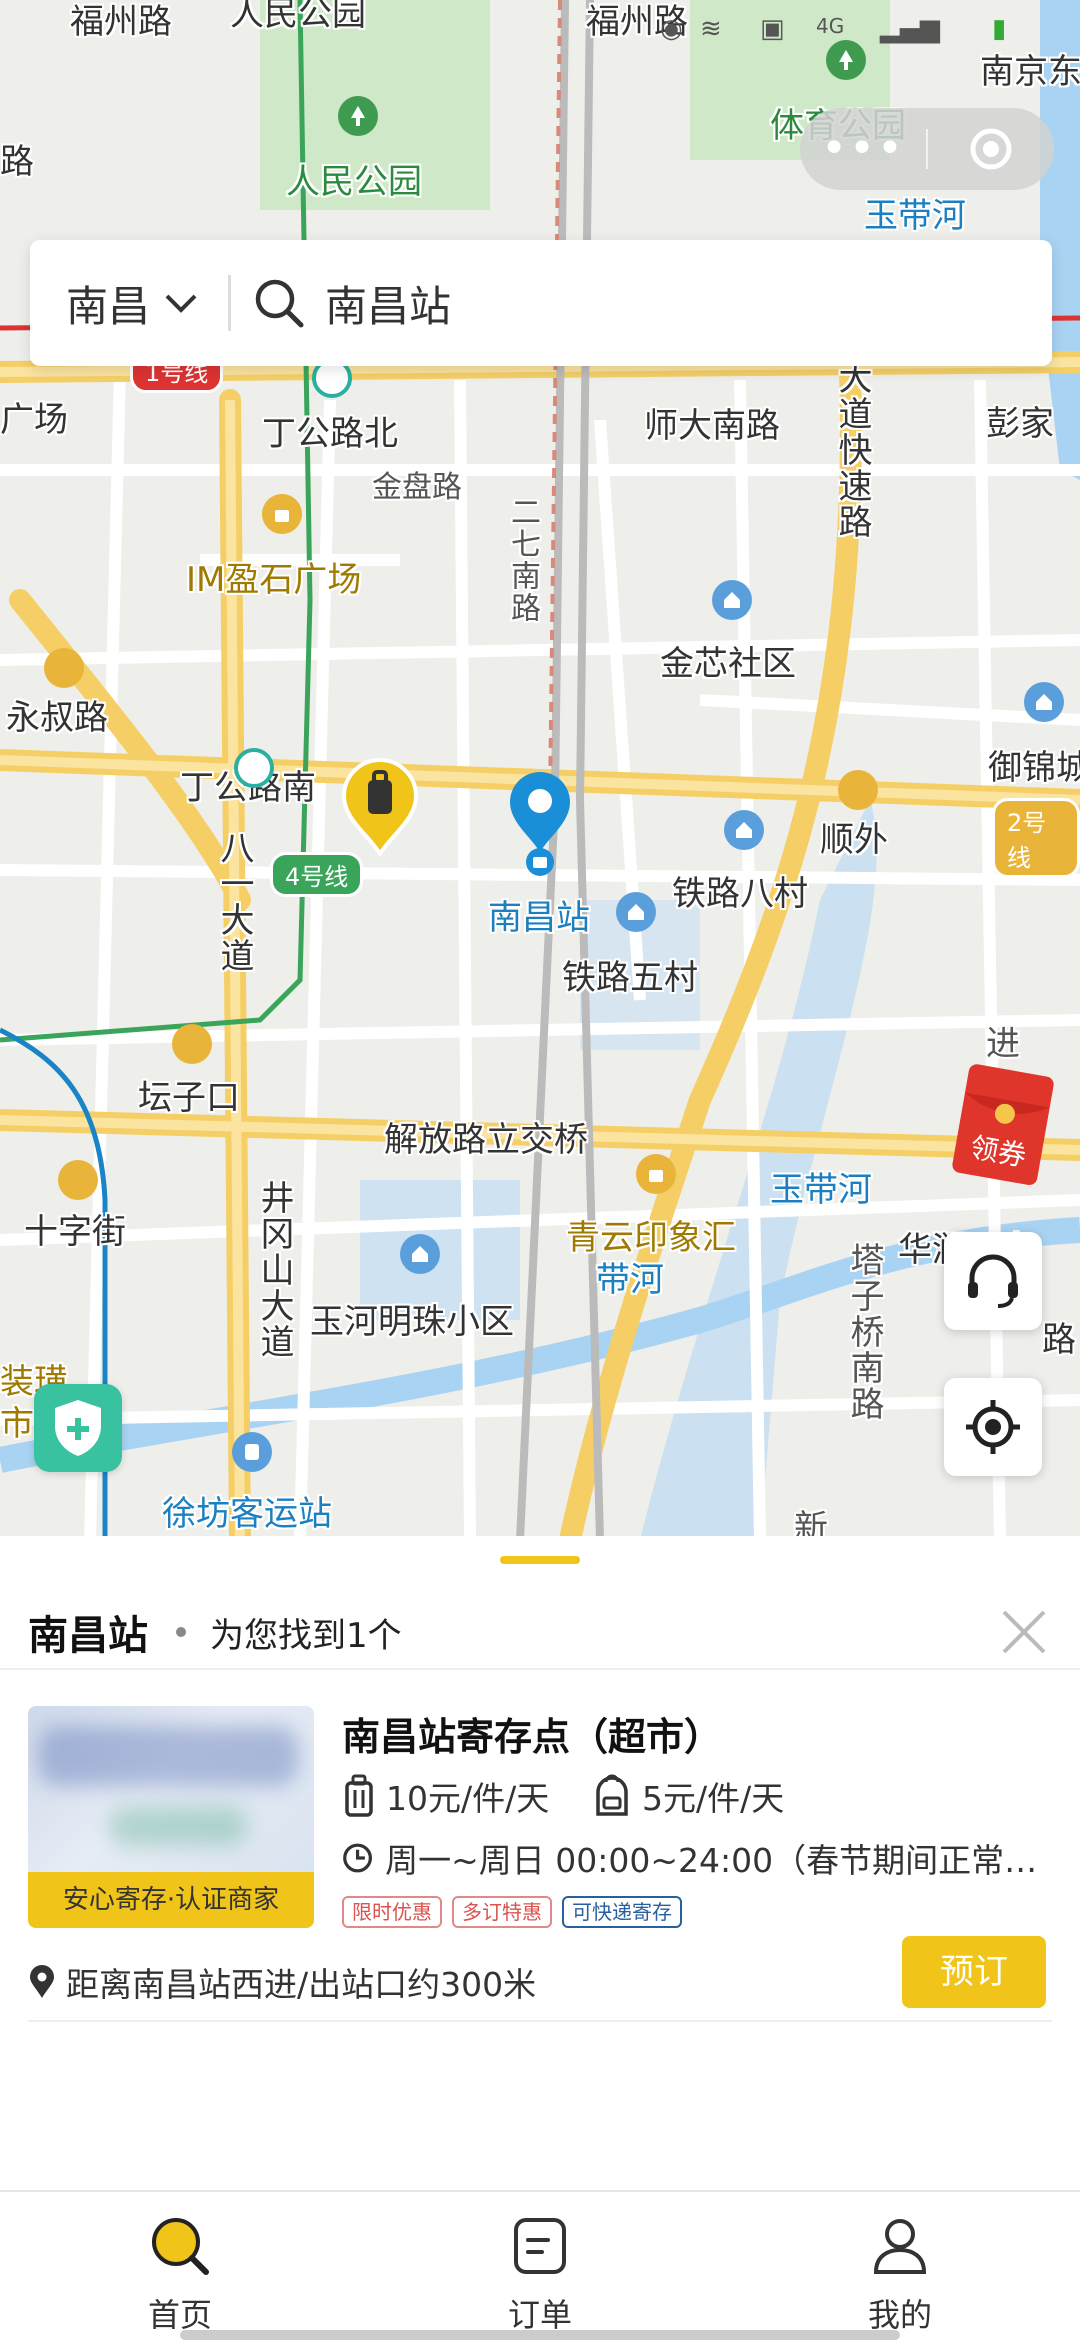  What do you see at coordinates (181, 303) in the screenshot?
I see `chevron-down-icon` at bounding box center [181, 303].